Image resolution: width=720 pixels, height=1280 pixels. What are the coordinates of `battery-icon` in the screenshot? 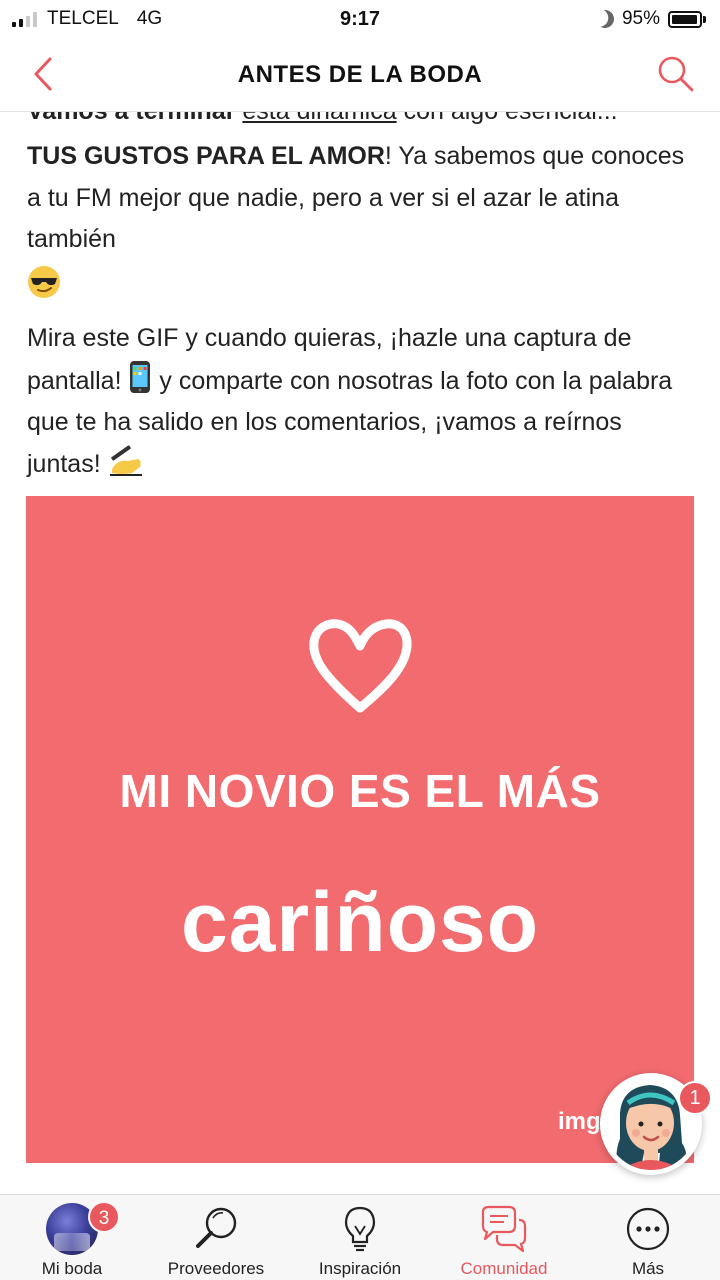 It's located at (687, 19).